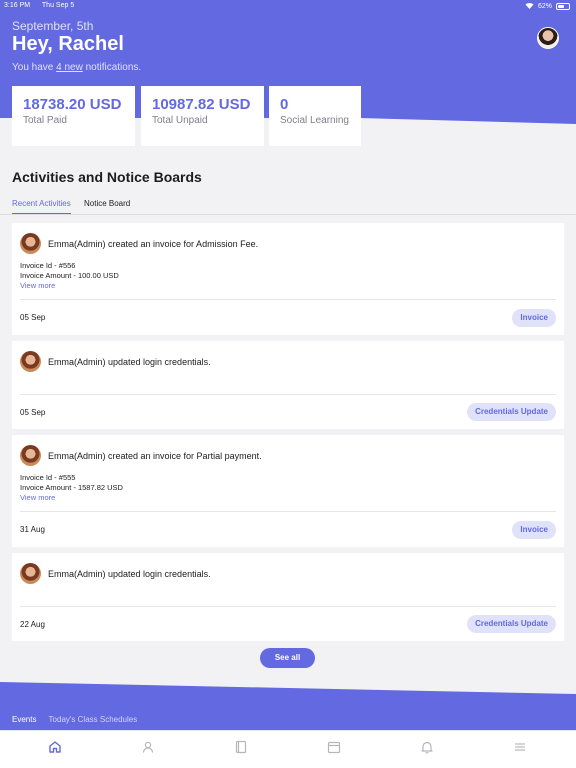 The height and width of the screenshot is (768, 576). I want to click on invoice-amount: Invoice Amount - 1587.82 USD, so click(71, 487).